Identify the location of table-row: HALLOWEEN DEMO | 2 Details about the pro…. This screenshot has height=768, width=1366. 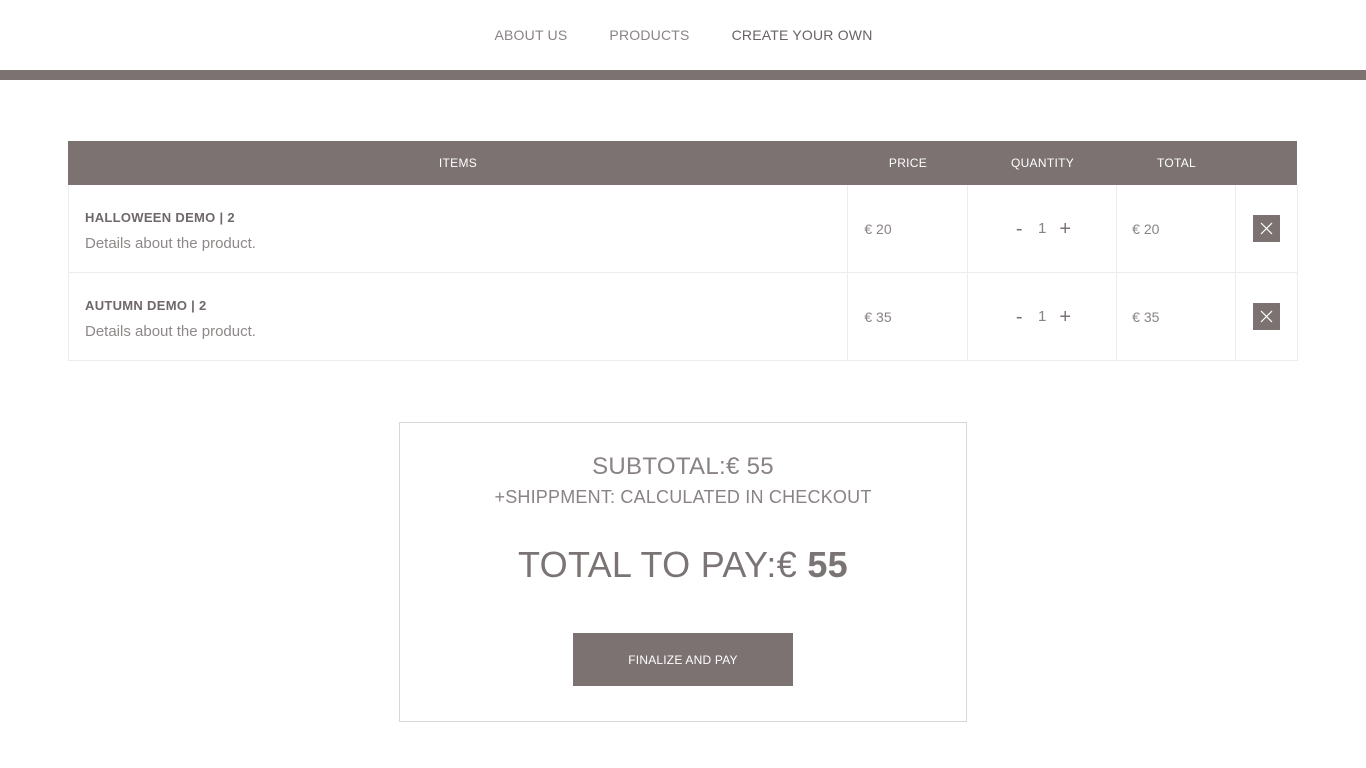
(683, 229).